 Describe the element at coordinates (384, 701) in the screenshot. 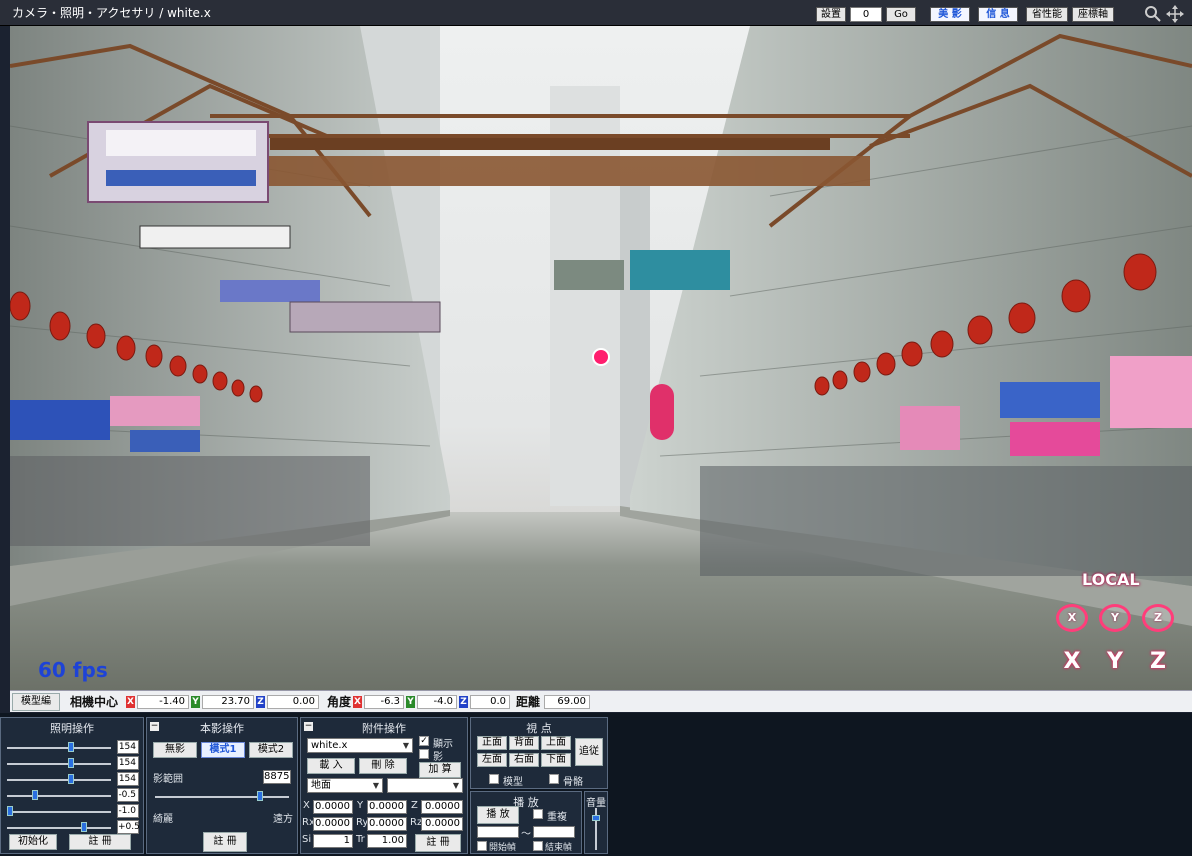

I see `angle-x-field: -6.3` at that location.